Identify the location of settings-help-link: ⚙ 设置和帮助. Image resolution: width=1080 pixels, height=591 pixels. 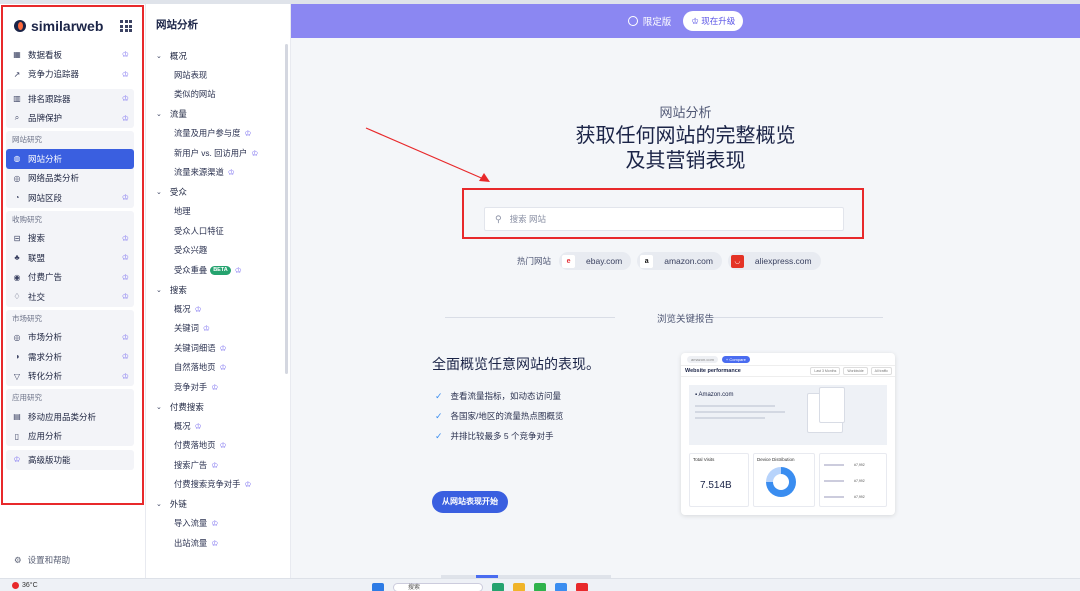
(42, 560).